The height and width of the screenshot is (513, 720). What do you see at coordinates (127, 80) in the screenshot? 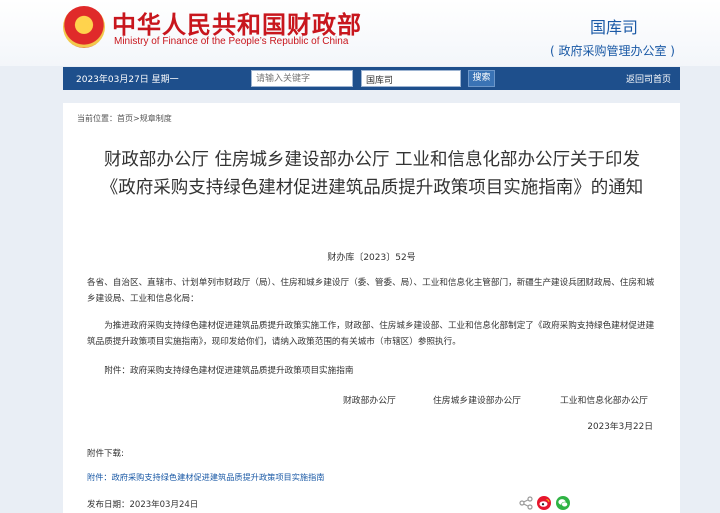
I see `current-date: 2023年03月27日 星期一` at bounding box center [127, 80].